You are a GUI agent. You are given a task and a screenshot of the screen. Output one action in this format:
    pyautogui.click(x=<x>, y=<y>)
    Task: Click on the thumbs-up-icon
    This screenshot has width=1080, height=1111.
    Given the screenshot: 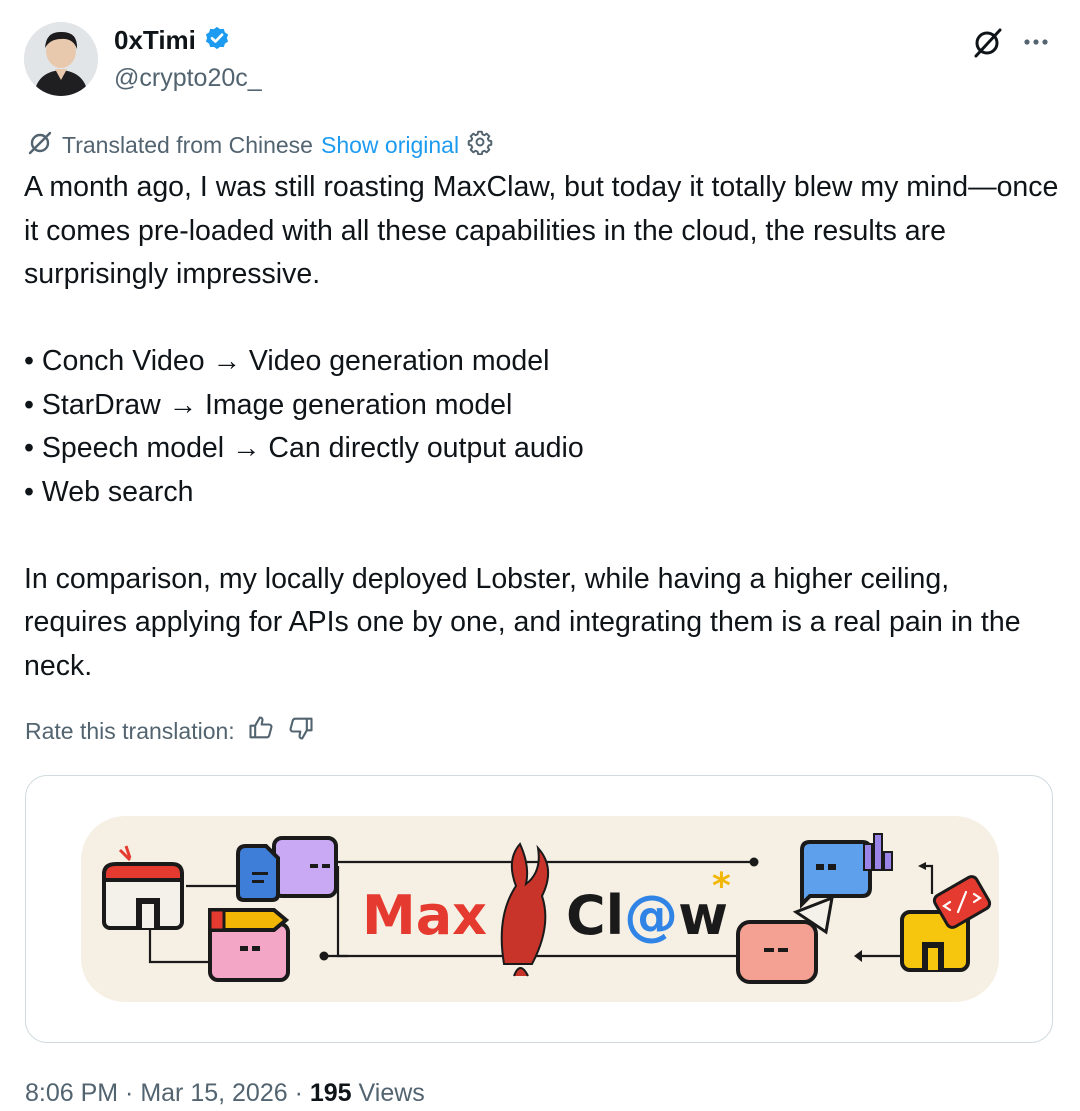 What is the action you would take?
    pyautogui.click(x=255, y=731)
    